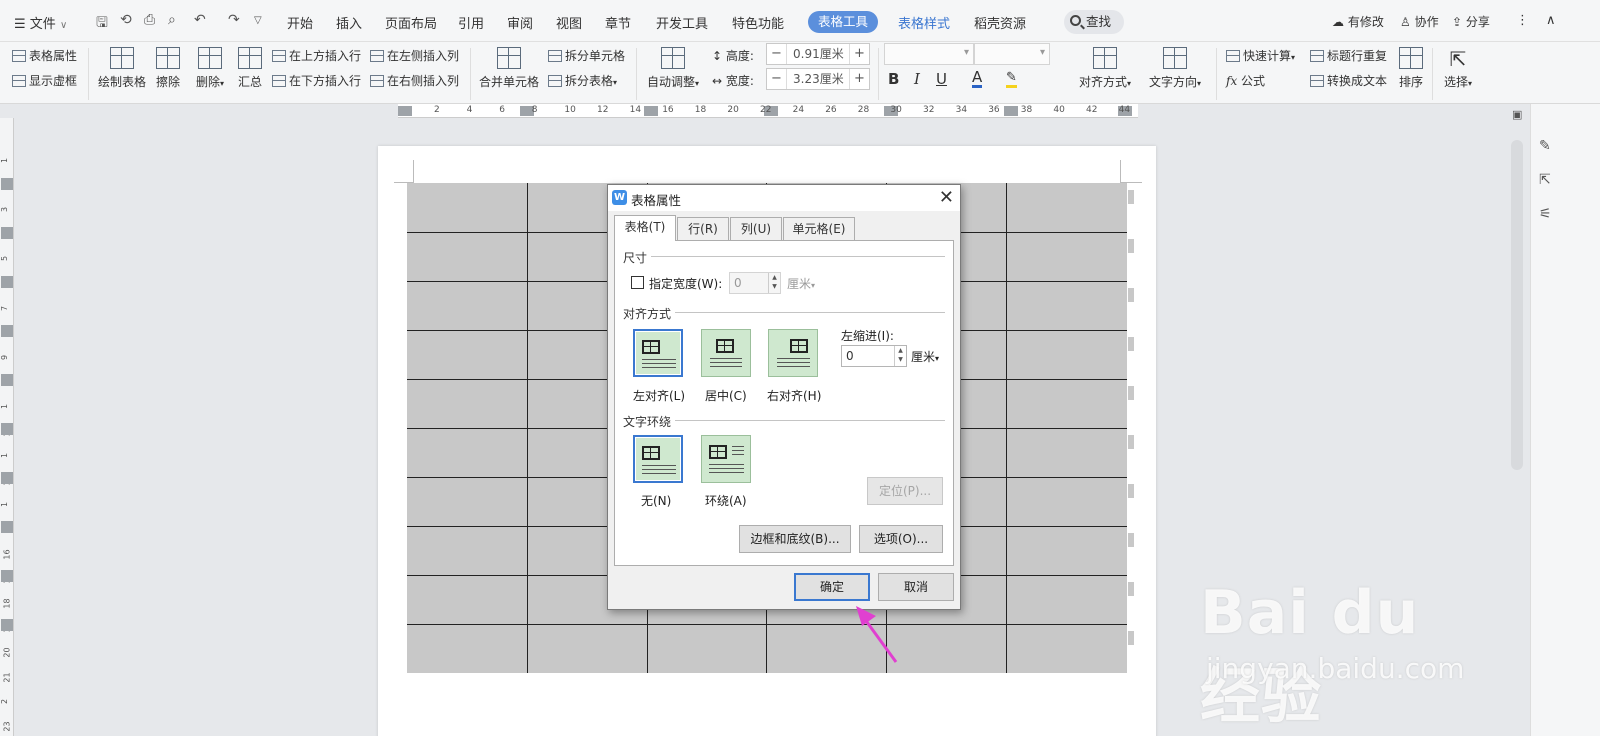  What do you see at coordinates (122, 68) in the screenshot?
I see `draw-table-button: 绘制表格` at bounding box center [122, 68].